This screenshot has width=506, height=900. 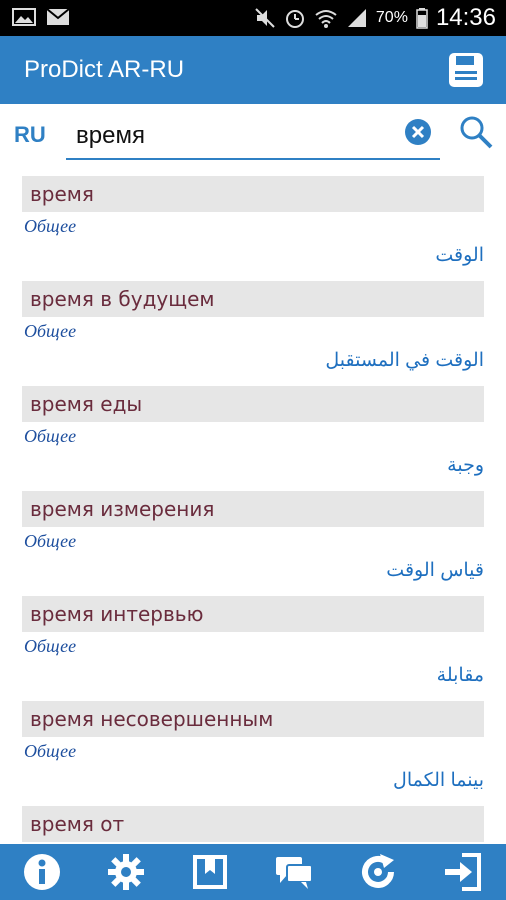 I want to click on status-right: 70% 14:36, so click(x=375, y=18).